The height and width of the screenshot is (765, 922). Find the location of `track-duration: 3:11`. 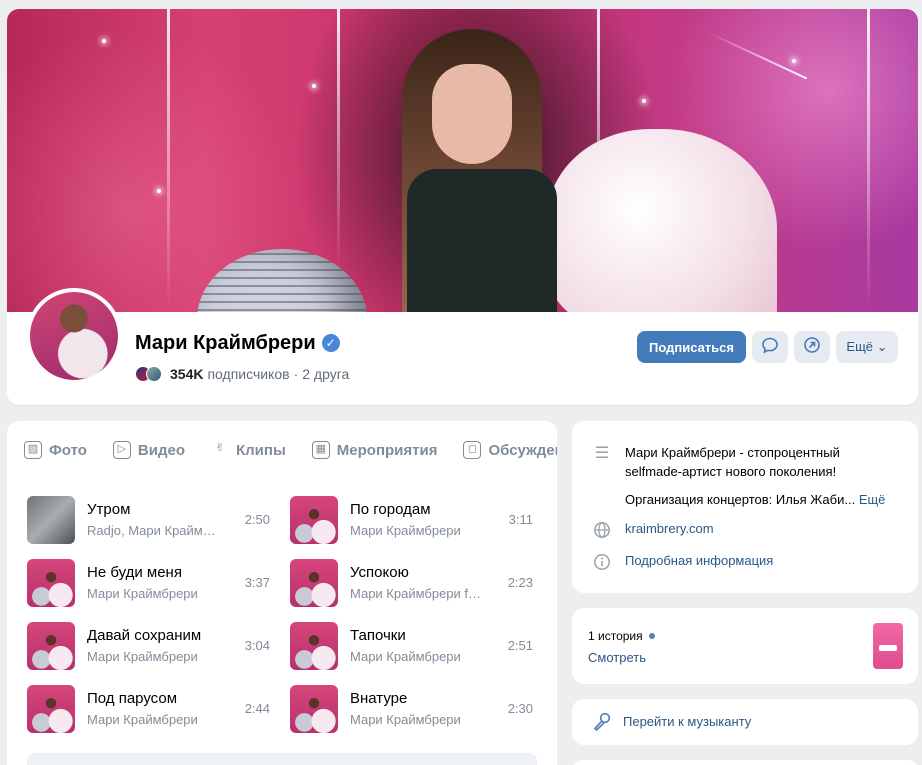

track-duration: 3:11 is located at coordinates (520, 519).